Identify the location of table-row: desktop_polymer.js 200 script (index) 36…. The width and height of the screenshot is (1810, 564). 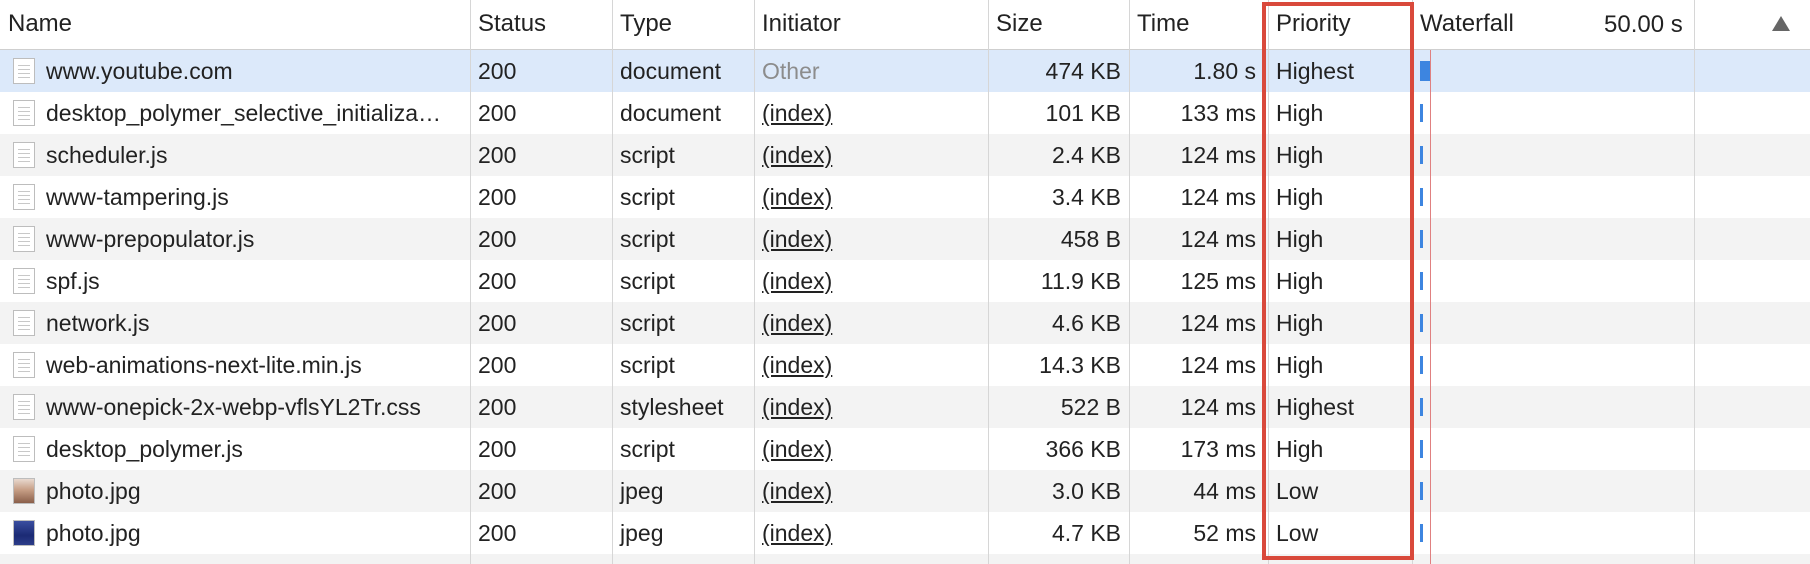
(905, 449).